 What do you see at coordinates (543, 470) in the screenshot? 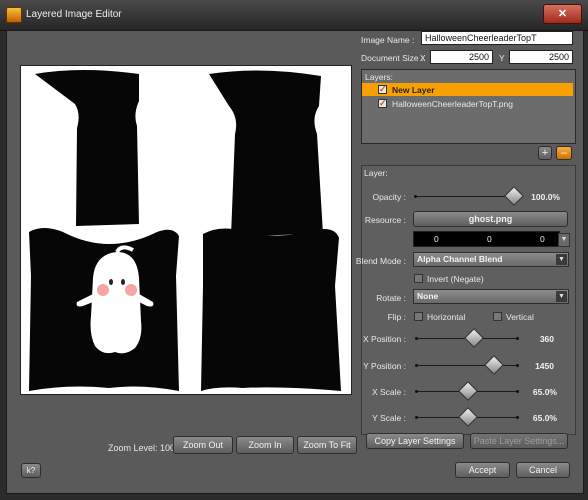
I see `cancel-button: Cancel` at bounding box center [543, 470].